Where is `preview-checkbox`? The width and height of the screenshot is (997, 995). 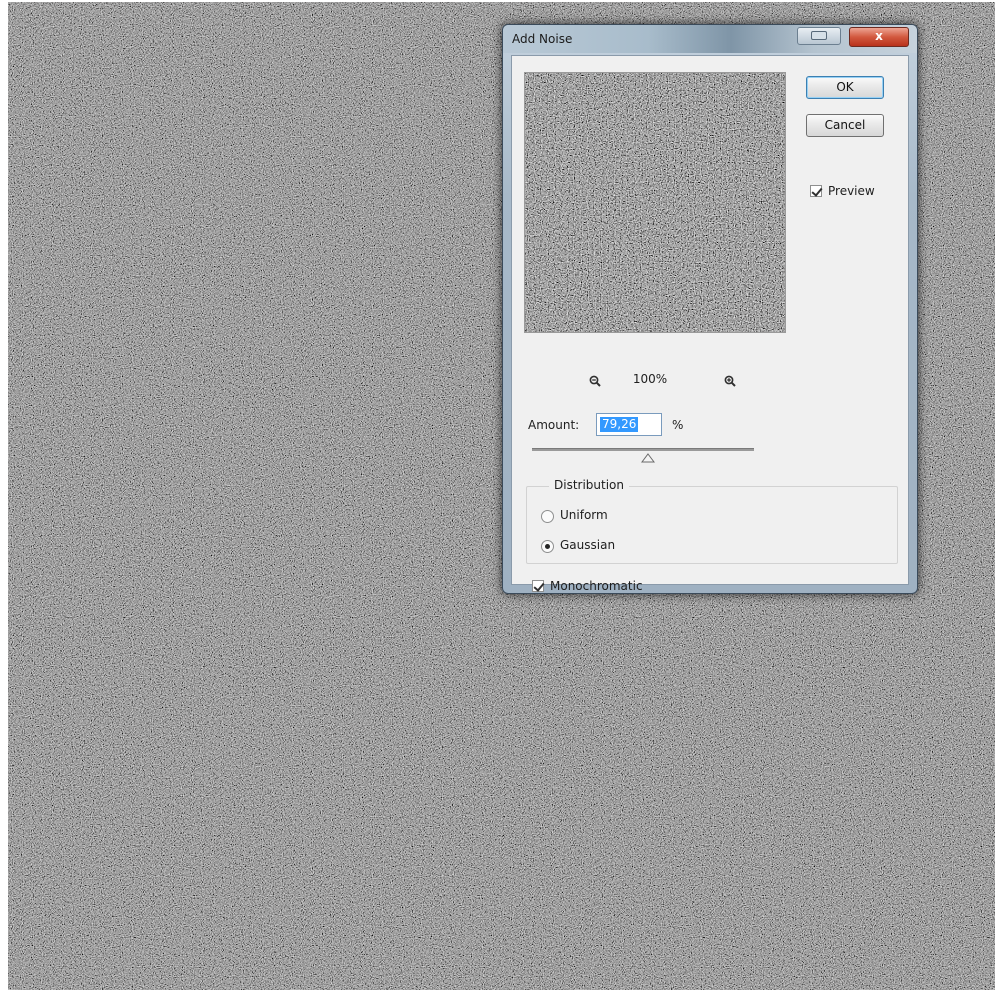
preview-checkbox is located at coordinates (816, 191).